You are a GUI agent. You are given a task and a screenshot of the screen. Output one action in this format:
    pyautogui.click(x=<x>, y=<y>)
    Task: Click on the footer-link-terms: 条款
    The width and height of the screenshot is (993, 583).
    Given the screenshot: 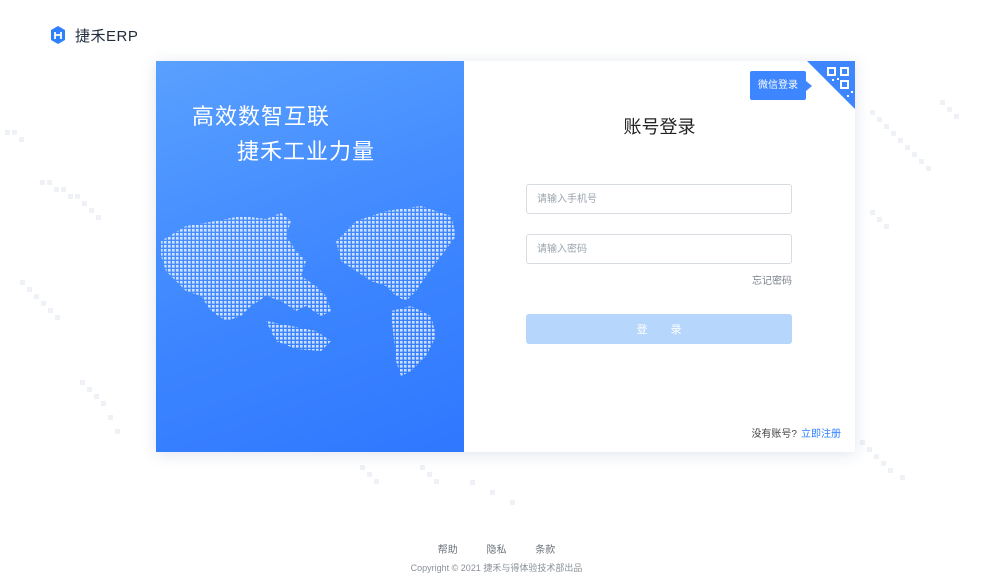 What is the action you would take?
    pyautogui.click(x=545, y=550)
    